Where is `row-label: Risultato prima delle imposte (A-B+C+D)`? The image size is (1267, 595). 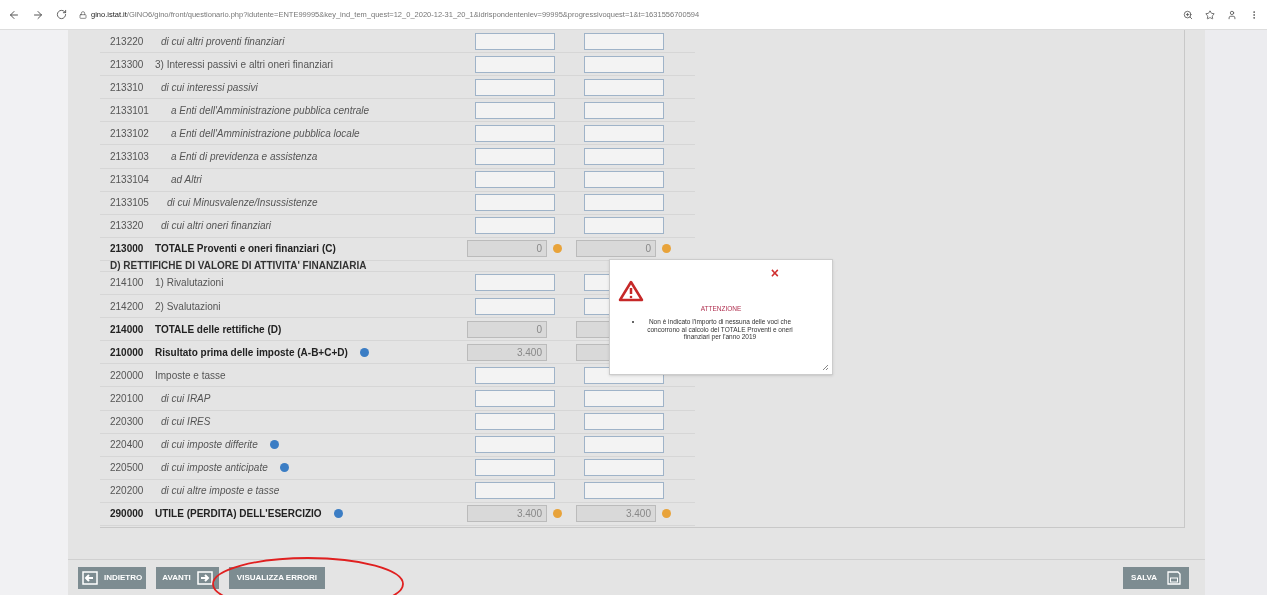
row-label: Risultato prima delle imposte (A-B+C+D) is located at coordinates (251, 352).